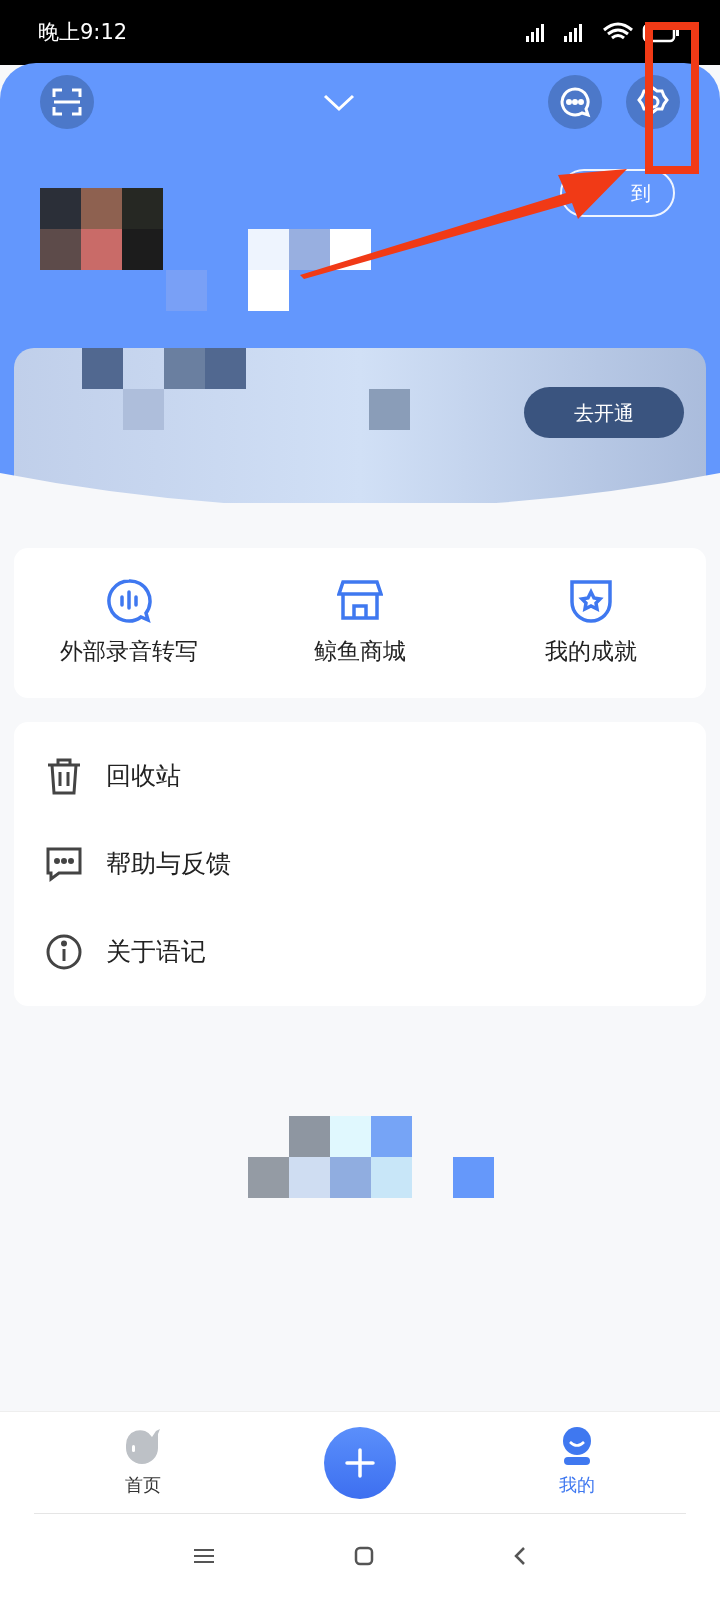  Describe the element at coordinates (83, 32) in the screenshot. I see `status-time: 晚上9:12` at that location.